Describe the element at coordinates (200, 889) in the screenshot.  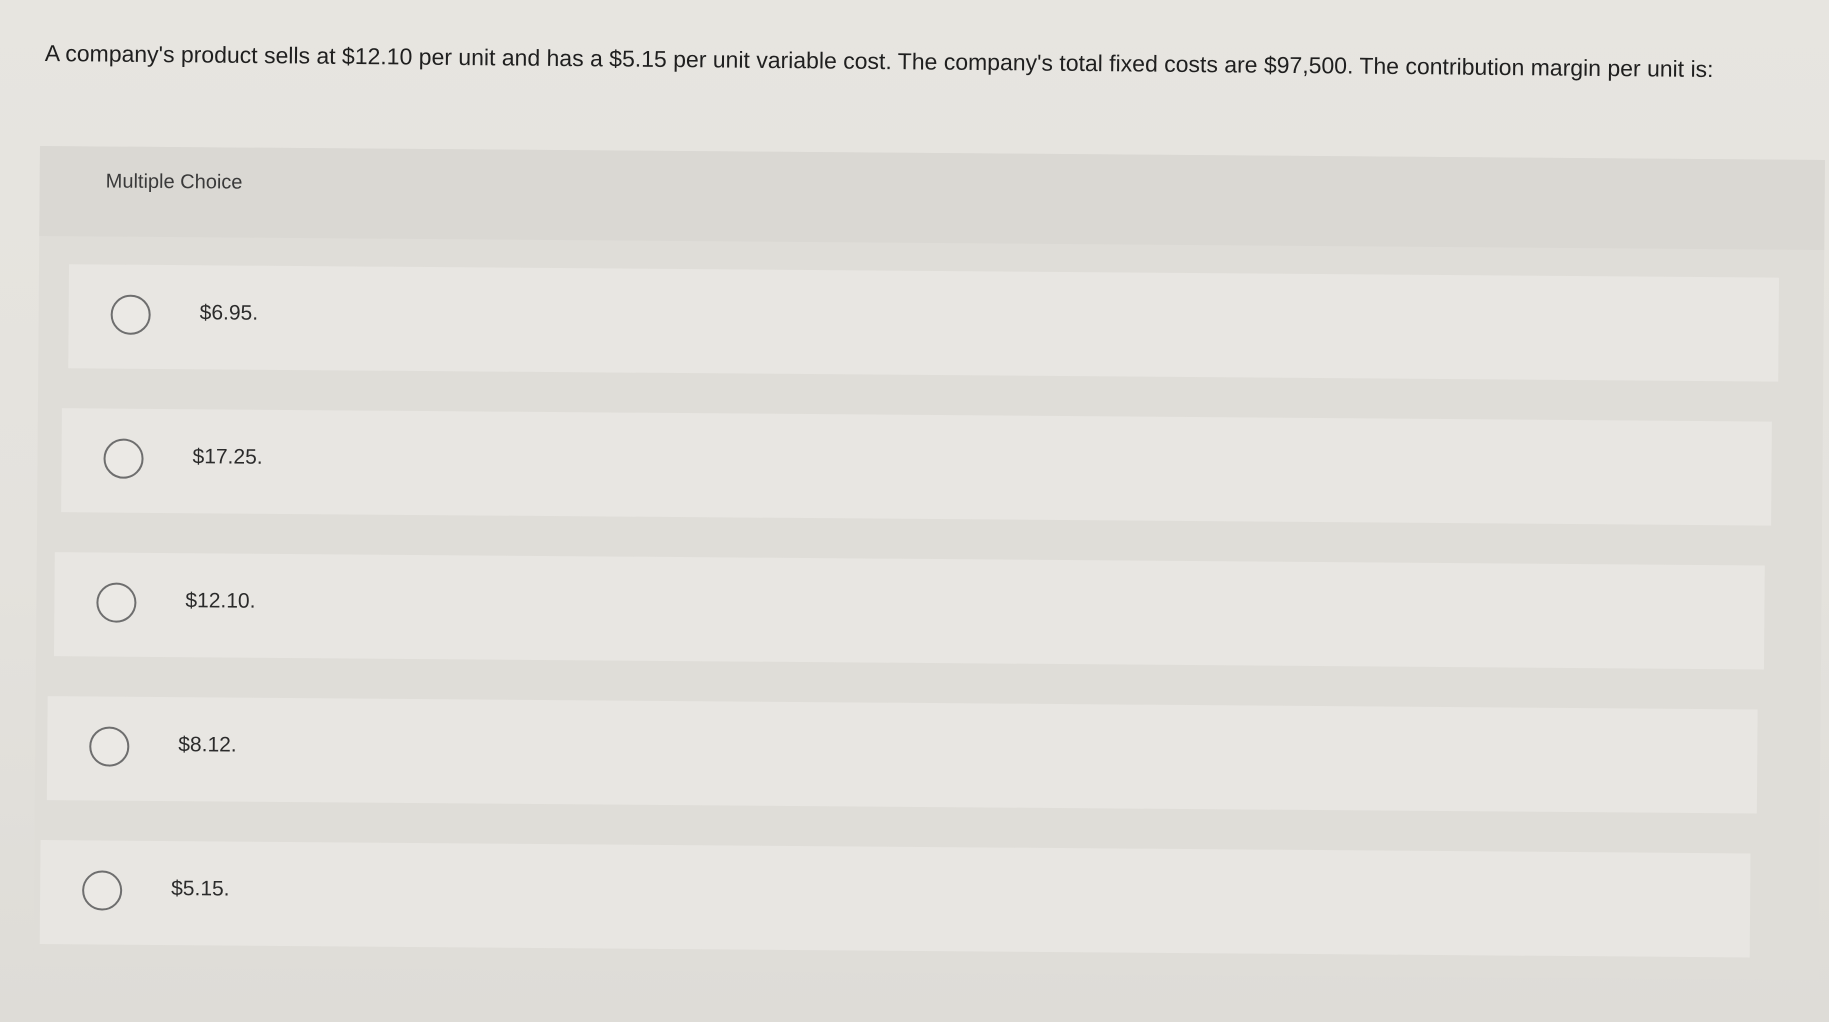
I see `answer-option-label: $5.15.` at that location.